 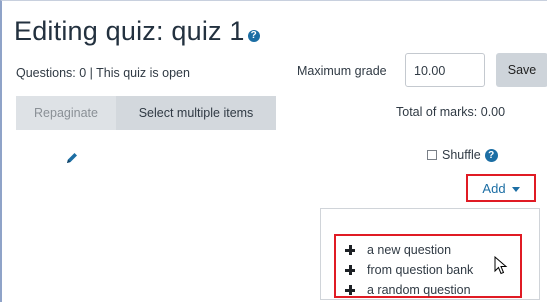 I want to click on maximum-grade-label: Maximum grade, so click(x=342, y=71).